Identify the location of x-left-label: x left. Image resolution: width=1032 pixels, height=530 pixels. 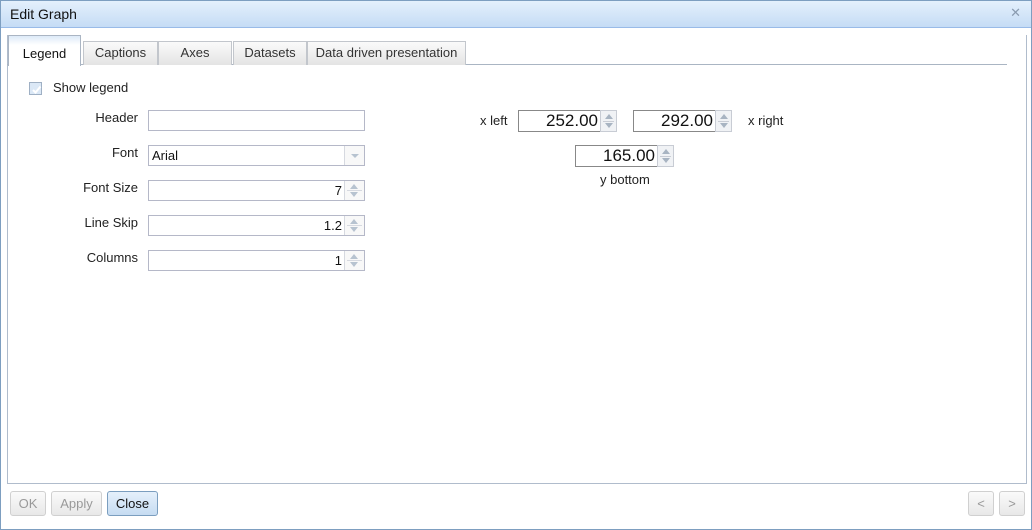
(494, 120).